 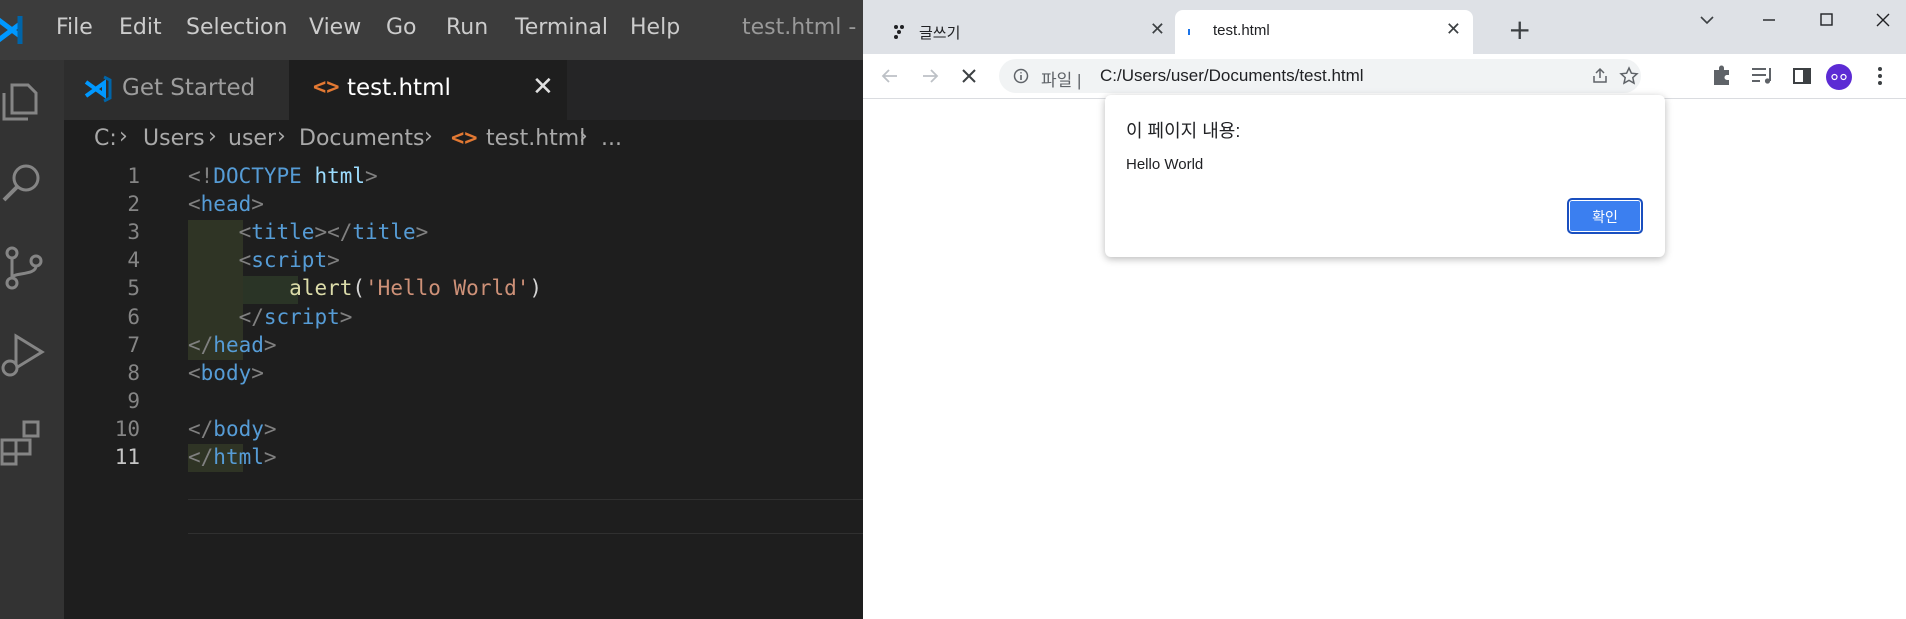 I want to click on menu-run: Run, so click(x=467, y=27).